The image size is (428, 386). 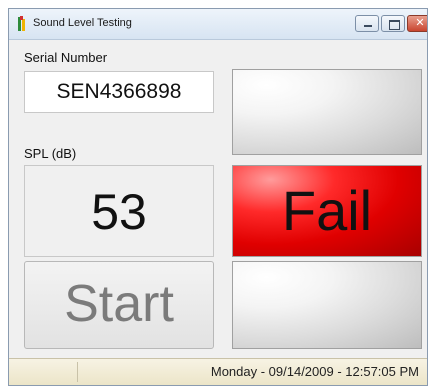 I want to click on title-bar: Sound Level Testing, so click(x=218, y=24).